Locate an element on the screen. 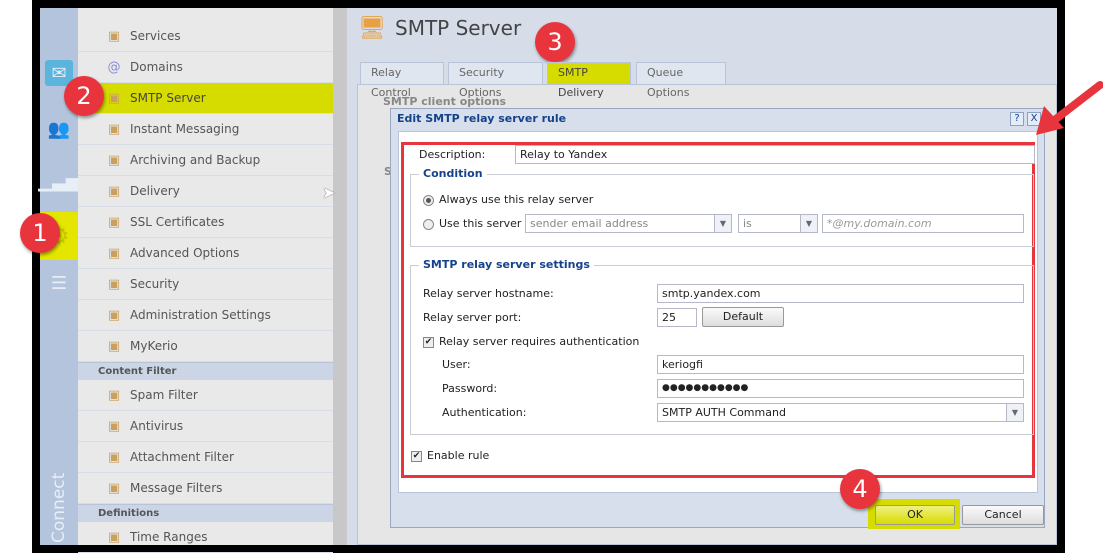 The width and height of the screenshot is (1103, 553). sidebar-item-label: Administration Settings is located at coordinates (200, 315).